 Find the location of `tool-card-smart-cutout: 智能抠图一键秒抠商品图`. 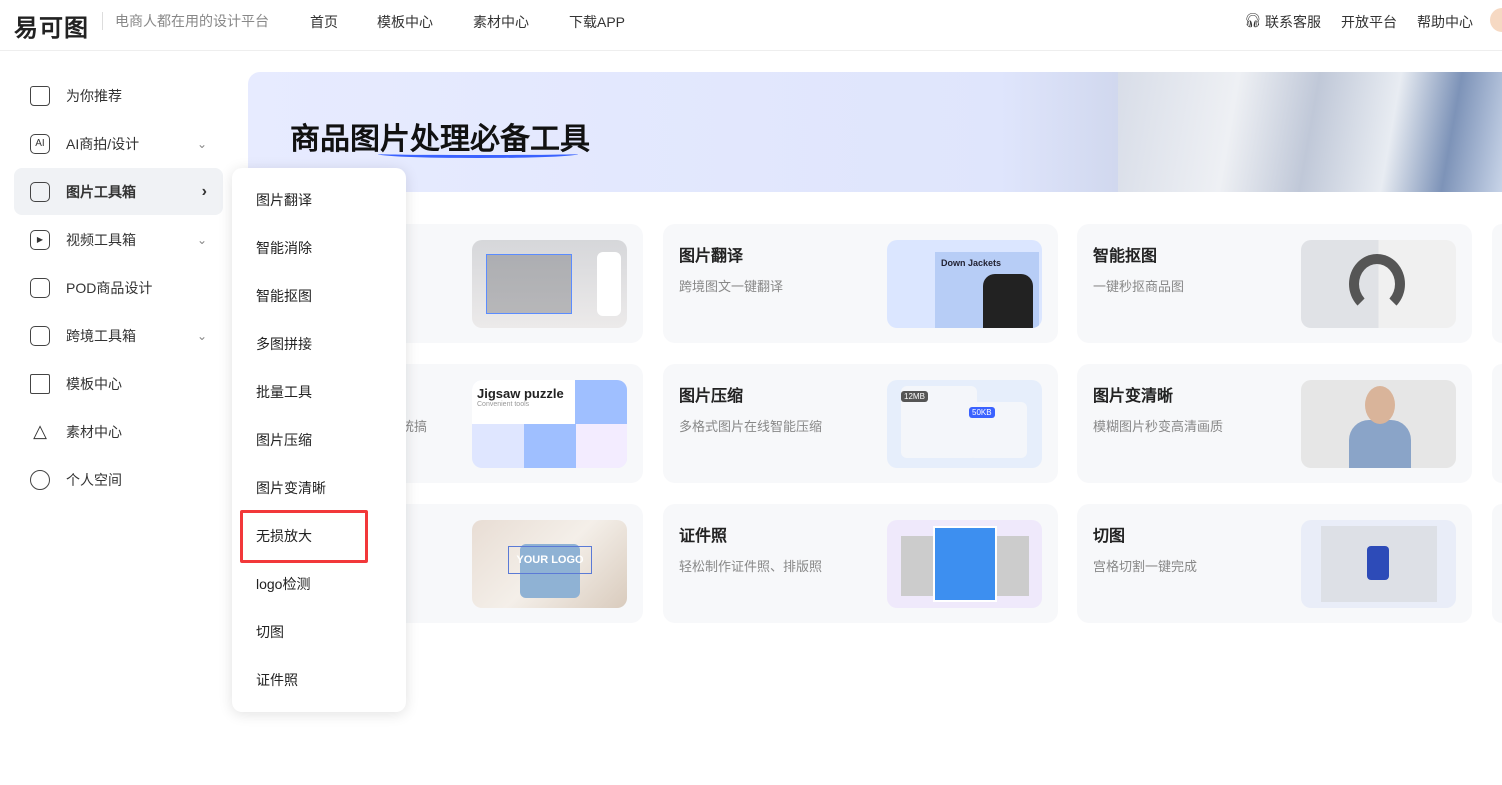

tool-card-smart-cutout: 智能抠图一键秒抠商品图 is located at coordinates (1274, 283).